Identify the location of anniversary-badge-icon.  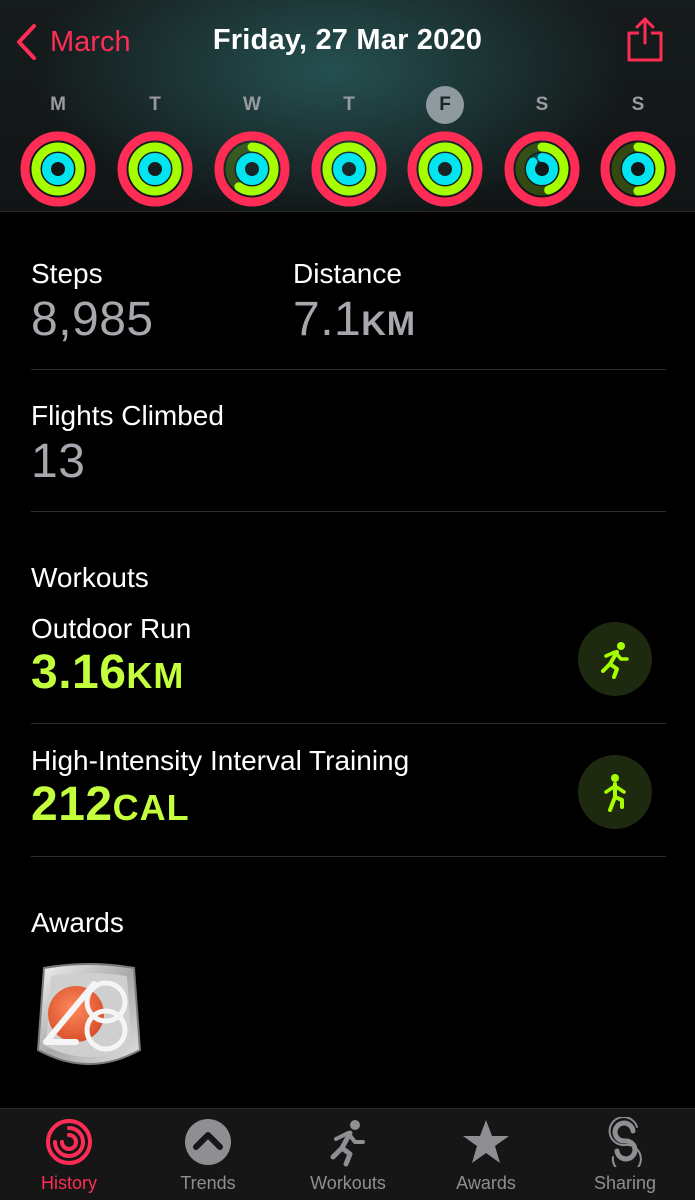
(89, 1019).